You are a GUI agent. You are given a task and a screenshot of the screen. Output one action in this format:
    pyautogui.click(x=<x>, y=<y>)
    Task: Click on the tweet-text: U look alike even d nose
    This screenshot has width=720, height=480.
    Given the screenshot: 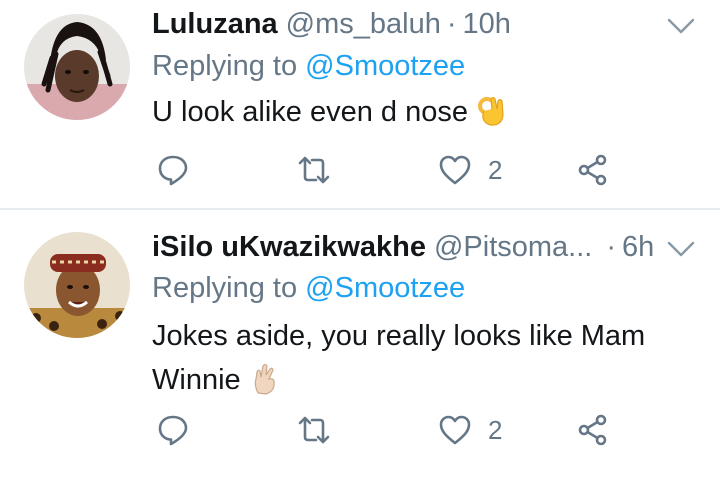 What is the action you would take?
    pyautogui.click(x=422, y=112)
    